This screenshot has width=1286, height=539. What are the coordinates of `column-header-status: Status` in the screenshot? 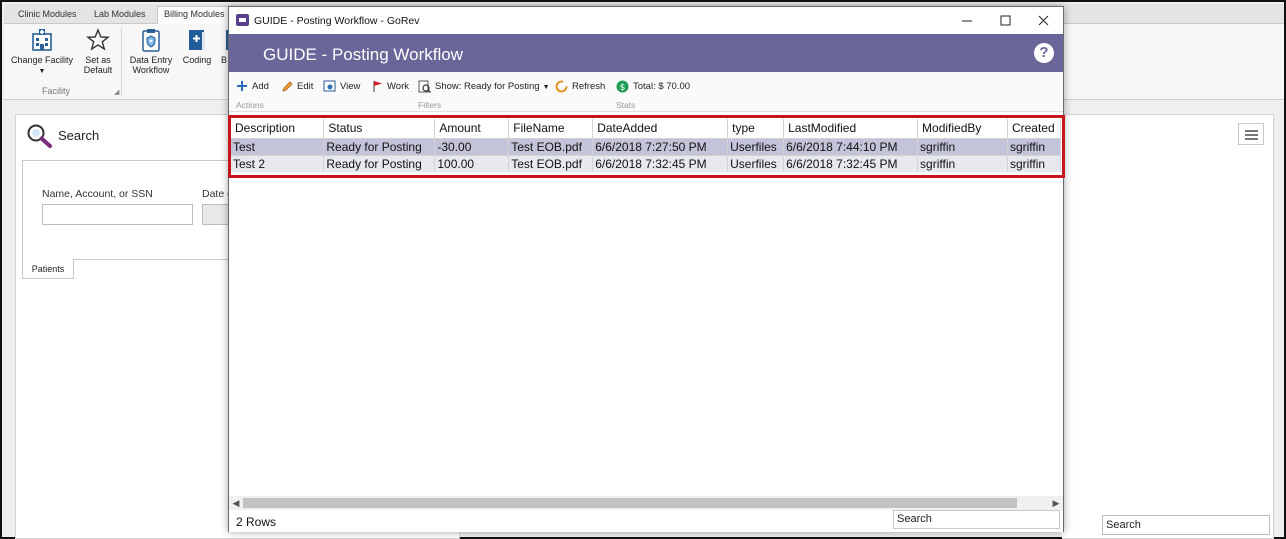 It's located at (379, 129).